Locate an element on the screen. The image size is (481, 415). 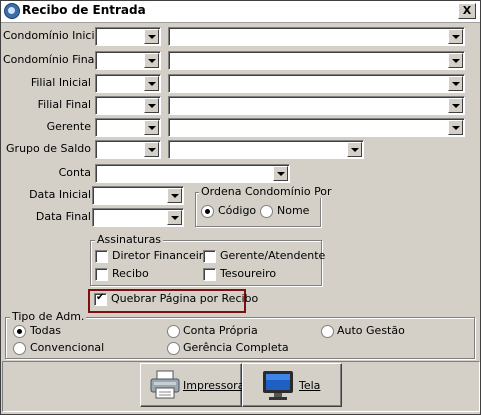
filial-final-code-combo is located at coordinates (128, 105).